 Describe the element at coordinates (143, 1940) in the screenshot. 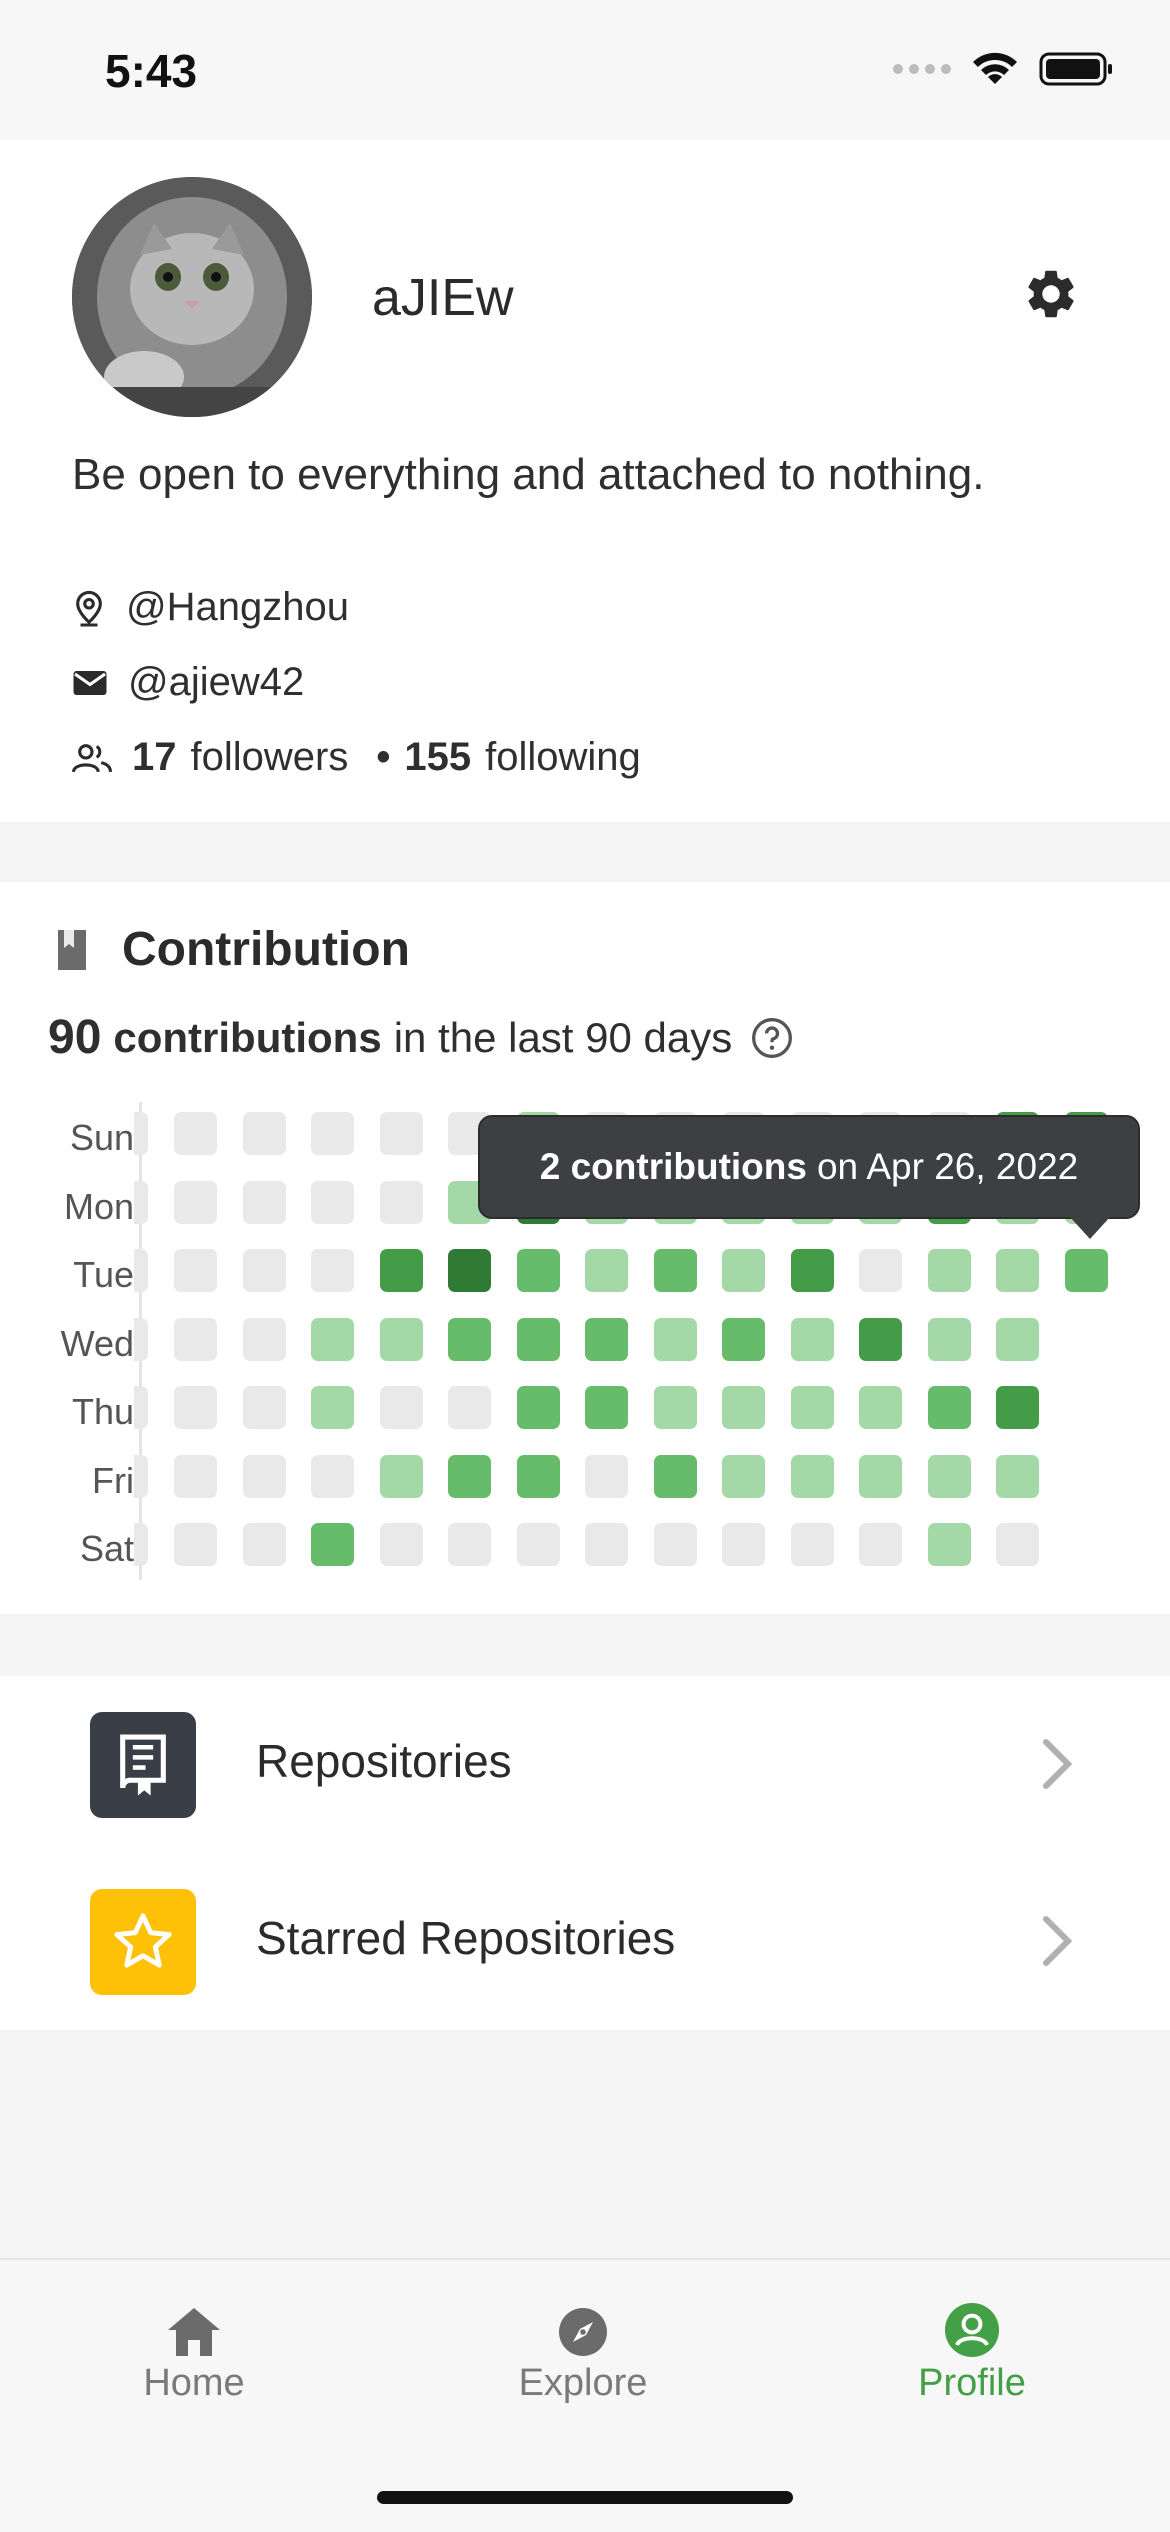

I see `star-icon` at that location.